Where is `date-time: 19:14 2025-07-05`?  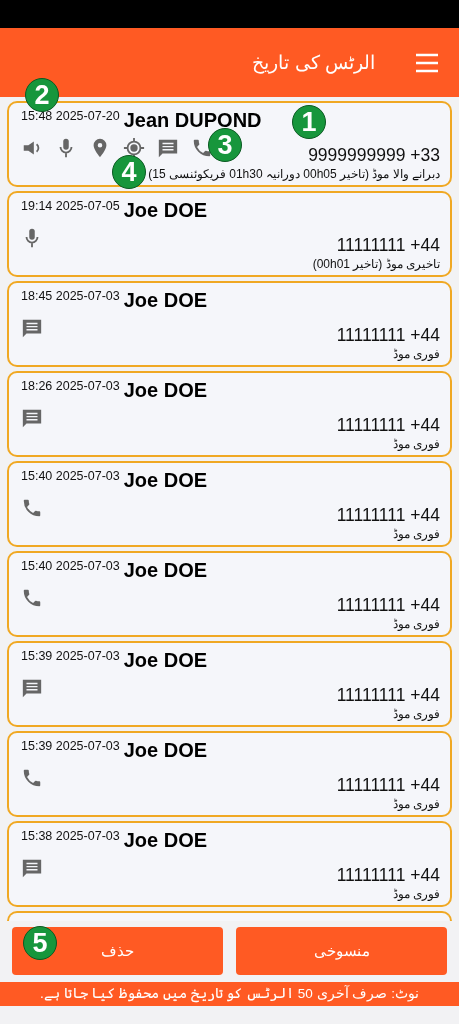 date-time: 19:14 2025-07-05 is located at coordinates (70, 206).